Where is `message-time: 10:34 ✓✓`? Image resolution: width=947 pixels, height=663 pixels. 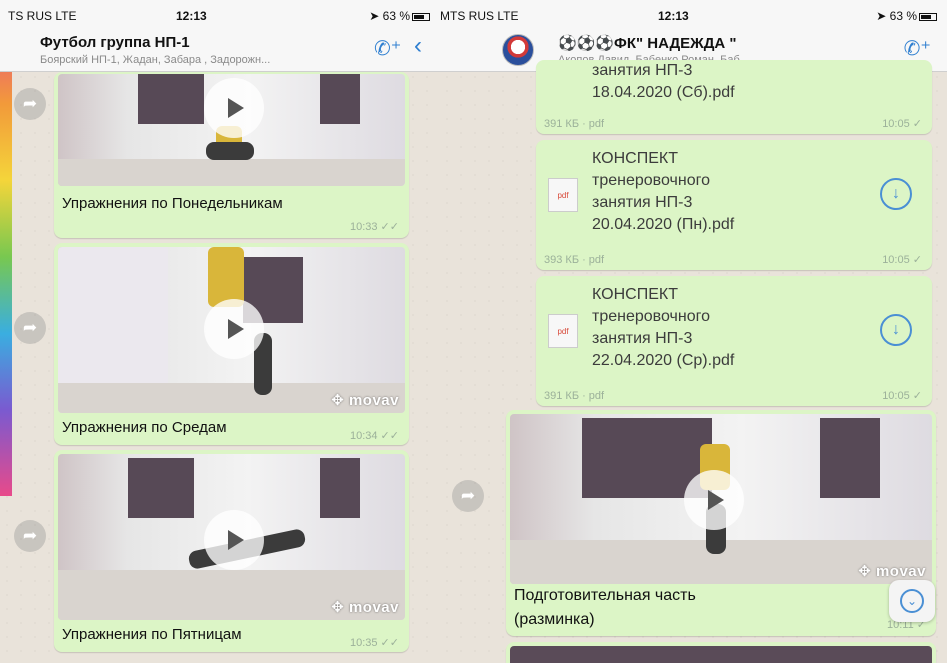
message-time: 10:34 ✓✓ is located at coordinates (374, 436).